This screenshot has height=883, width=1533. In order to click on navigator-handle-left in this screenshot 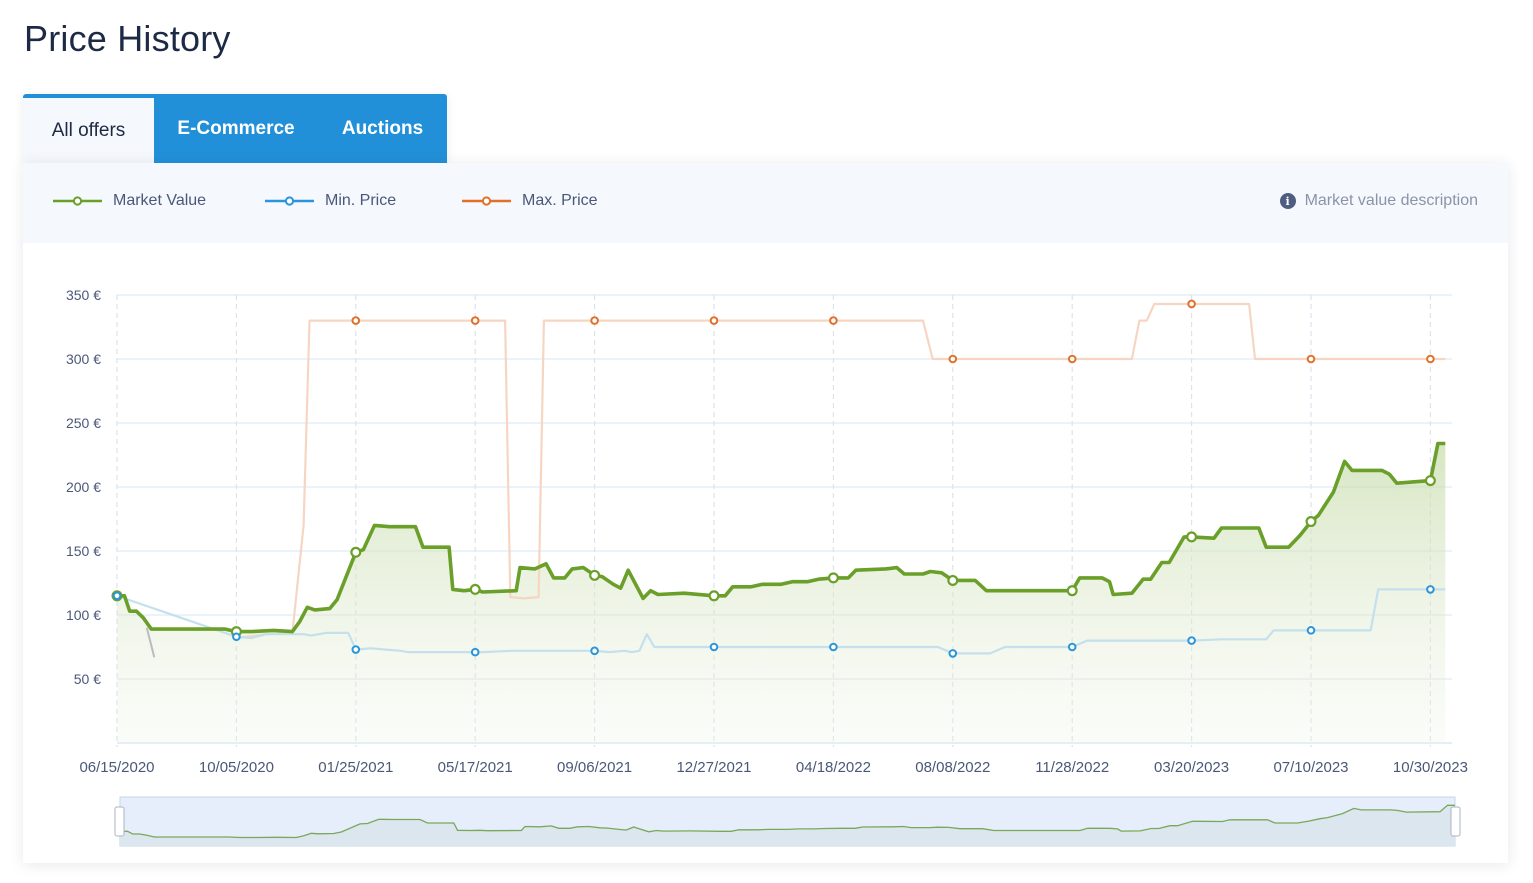, I will do `click(119, 821)`.